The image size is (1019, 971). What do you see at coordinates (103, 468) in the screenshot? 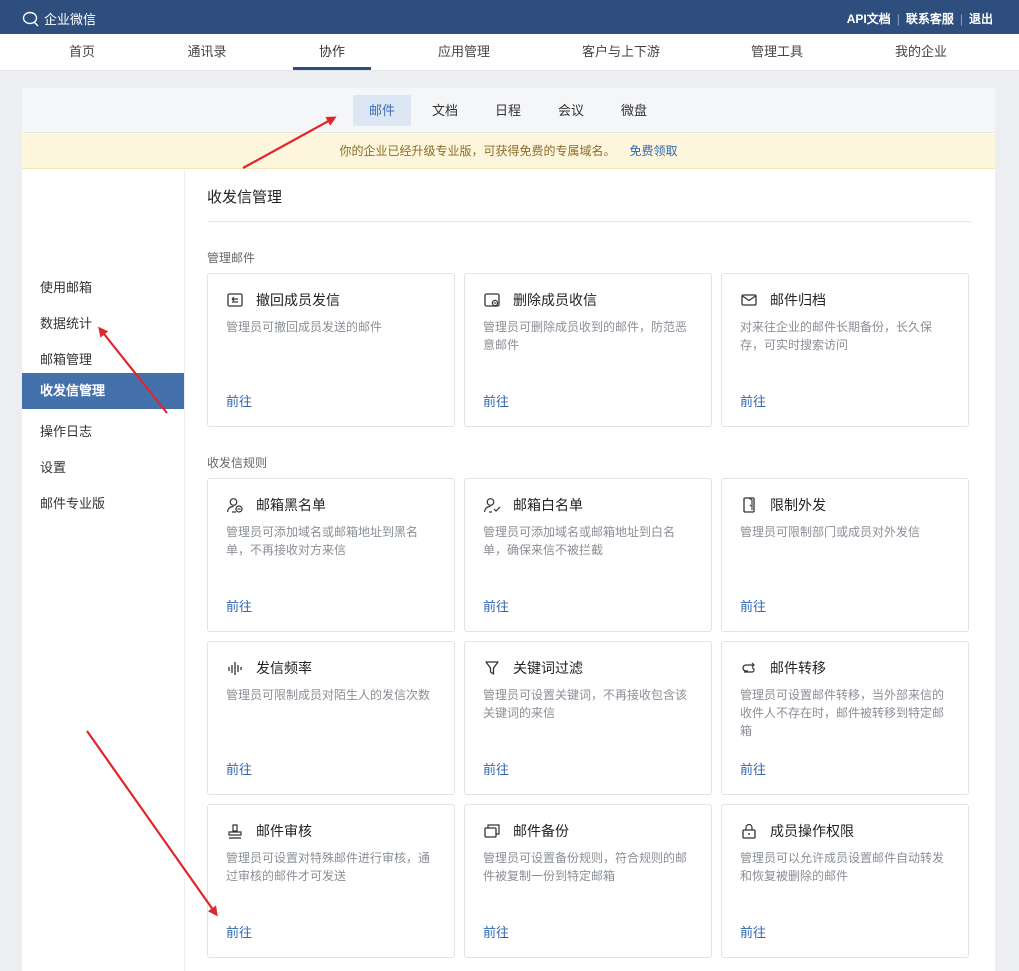
I see `sidebar-item-settings: 设置` at bounding box center [103, 468].